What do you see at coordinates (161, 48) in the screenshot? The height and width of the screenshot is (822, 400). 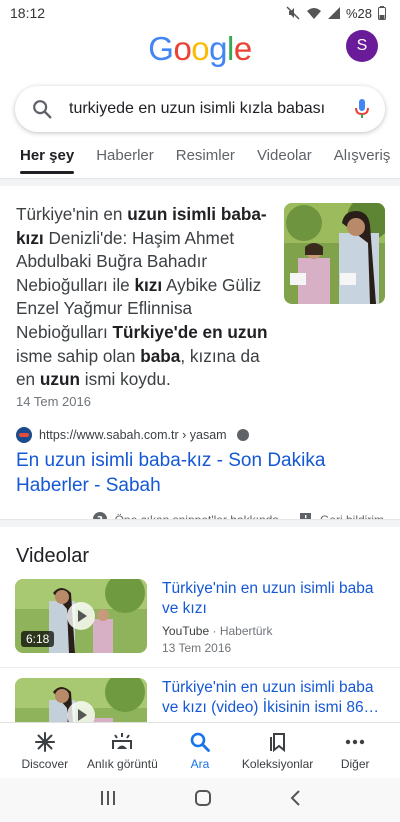 I see `logo-letter: G` at bounding box center [161, 48].